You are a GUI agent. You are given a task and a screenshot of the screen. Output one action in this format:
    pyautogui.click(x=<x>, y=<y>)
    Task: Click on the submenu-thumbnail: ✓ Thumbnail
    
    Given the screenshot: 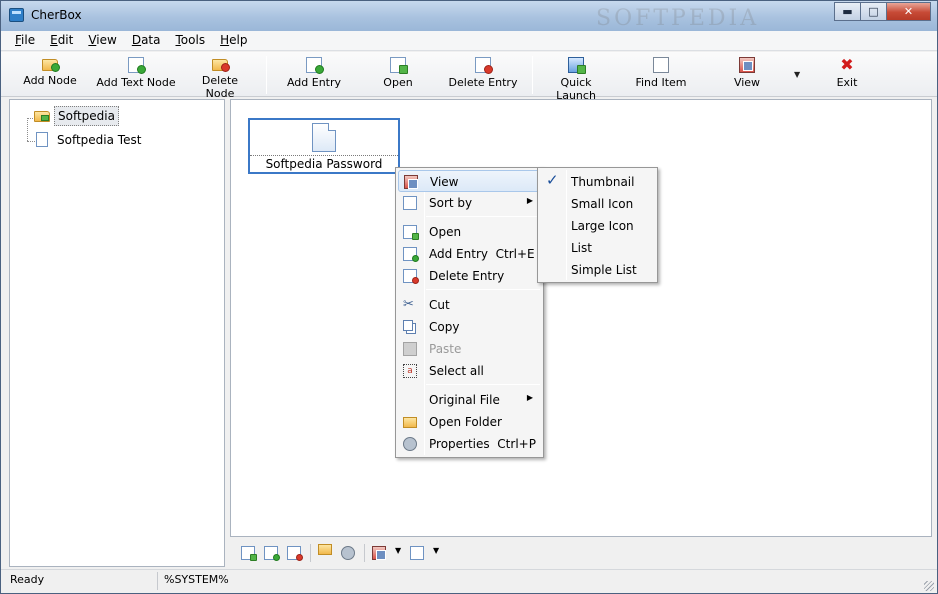 What is the action you would take?
    pyautogui.click(x=597, y=181)
    